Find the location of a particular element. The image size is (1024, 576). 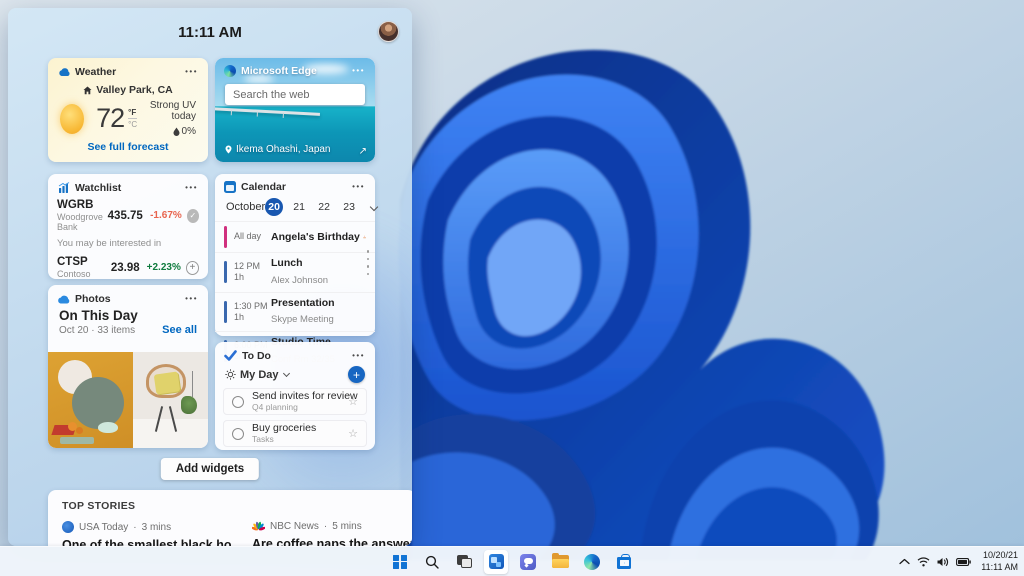

stock-row: WGRB Woodgrove Bank 435.75 -1.67% ✓ is located at coordinates (128, 214).